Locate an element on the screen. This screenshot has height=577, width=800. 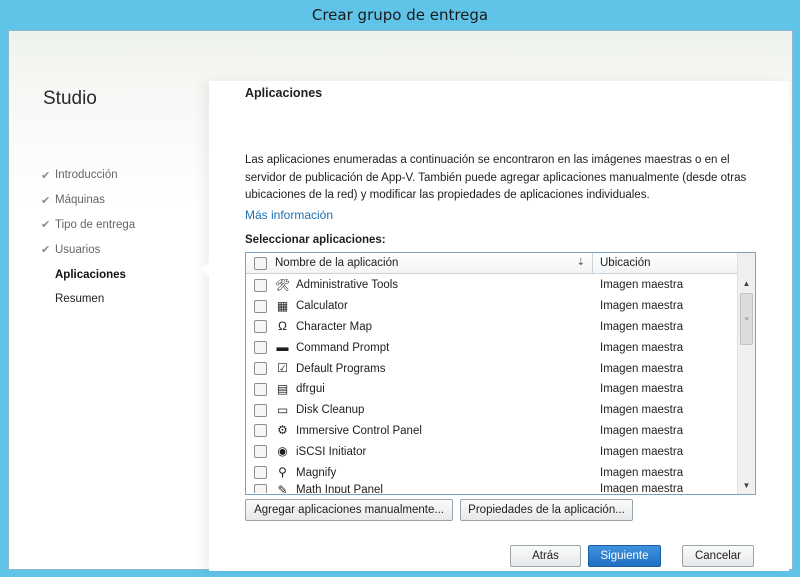
active-step-pointer is located at coordinates (205, 269).